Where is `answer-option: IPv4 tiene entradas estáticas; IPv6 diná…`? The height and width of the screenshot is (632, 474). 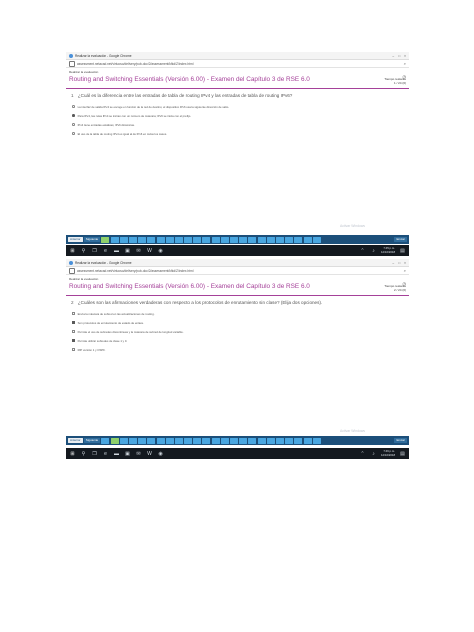
answer-option: IPv4 tiene entradas estáticas; IPv6 diná… is located at coordinates (240, 125).